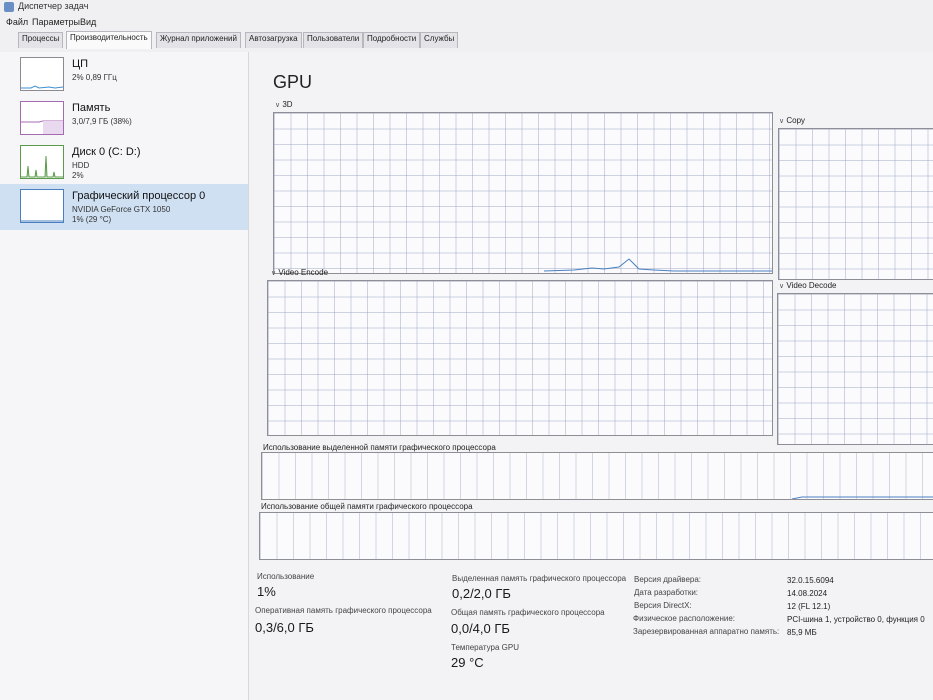  I want to click on graph-video-encode, so click(520, 358).